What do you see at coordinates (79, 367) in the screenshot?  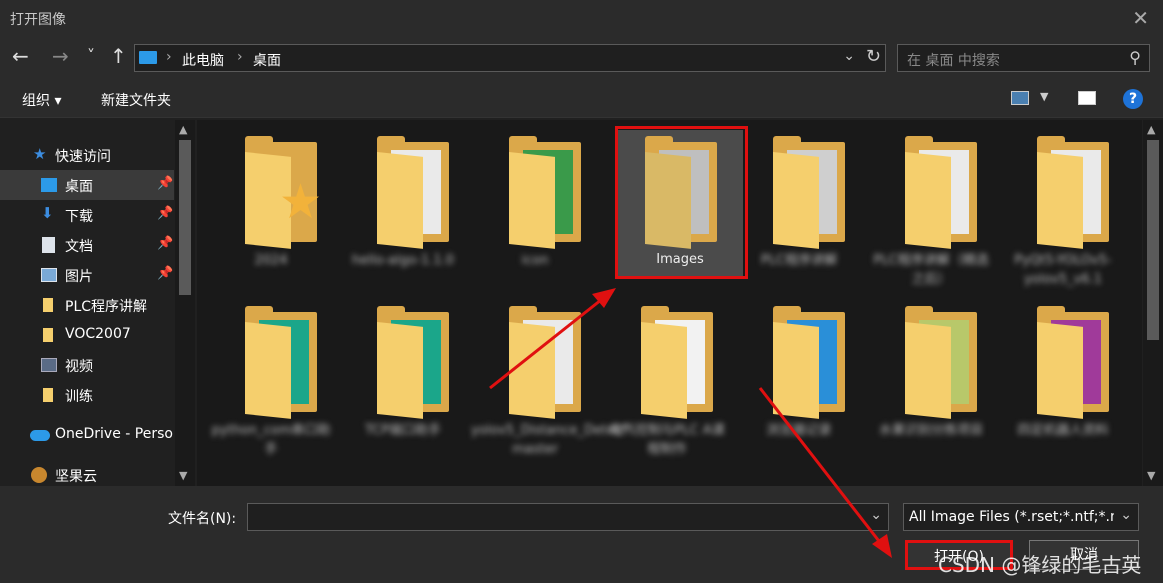 I see `sidebar-item-label: 视频` at bounding box center [79, 367].